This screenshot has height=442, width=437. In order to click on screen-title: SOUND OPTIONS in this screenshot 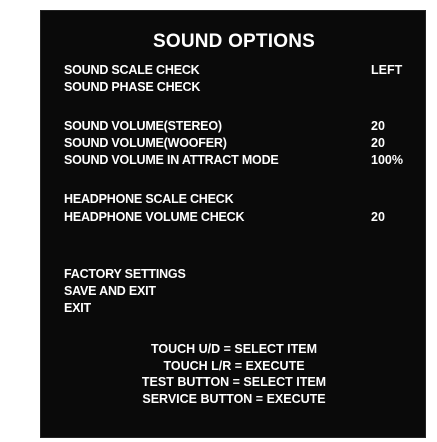, I will do `click(233, 41)`.